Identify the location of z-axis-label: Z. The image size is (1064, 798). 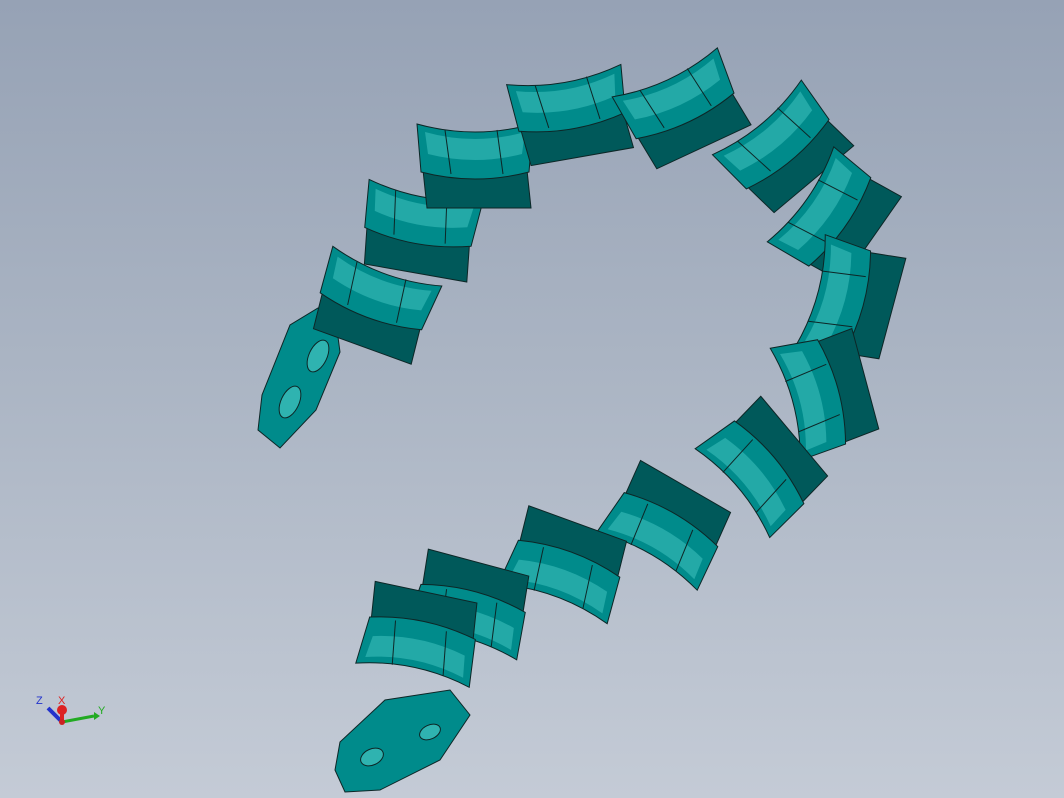
(39, 701).